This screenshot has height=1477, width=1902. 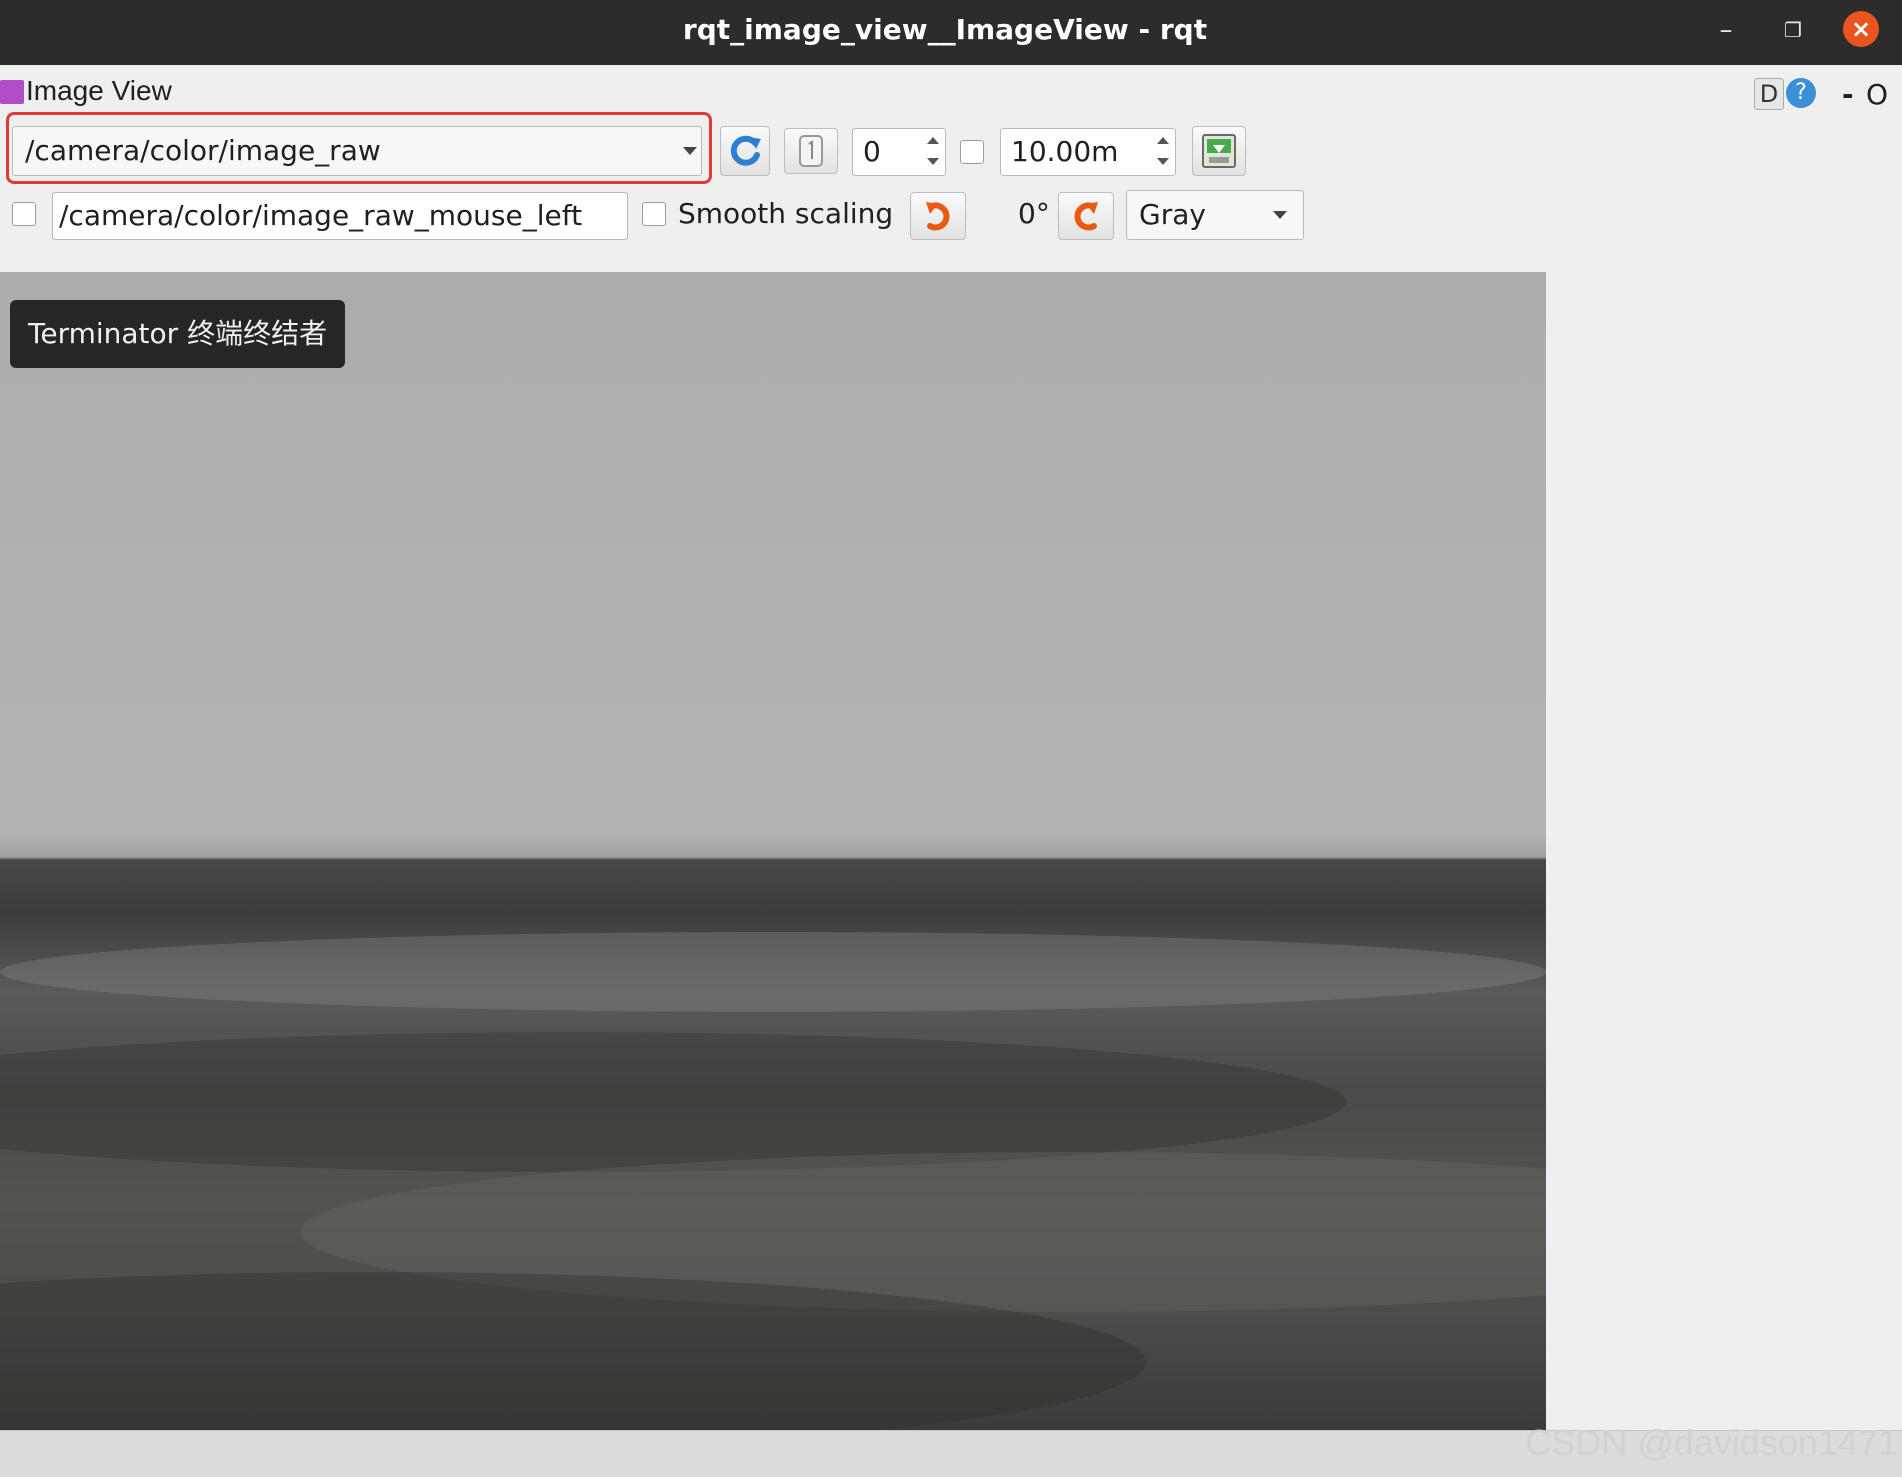 What do you see at coordinates (1726, 30) in the screenshot?
I see `minimize-button: –` at bounding box center [1726, 30].